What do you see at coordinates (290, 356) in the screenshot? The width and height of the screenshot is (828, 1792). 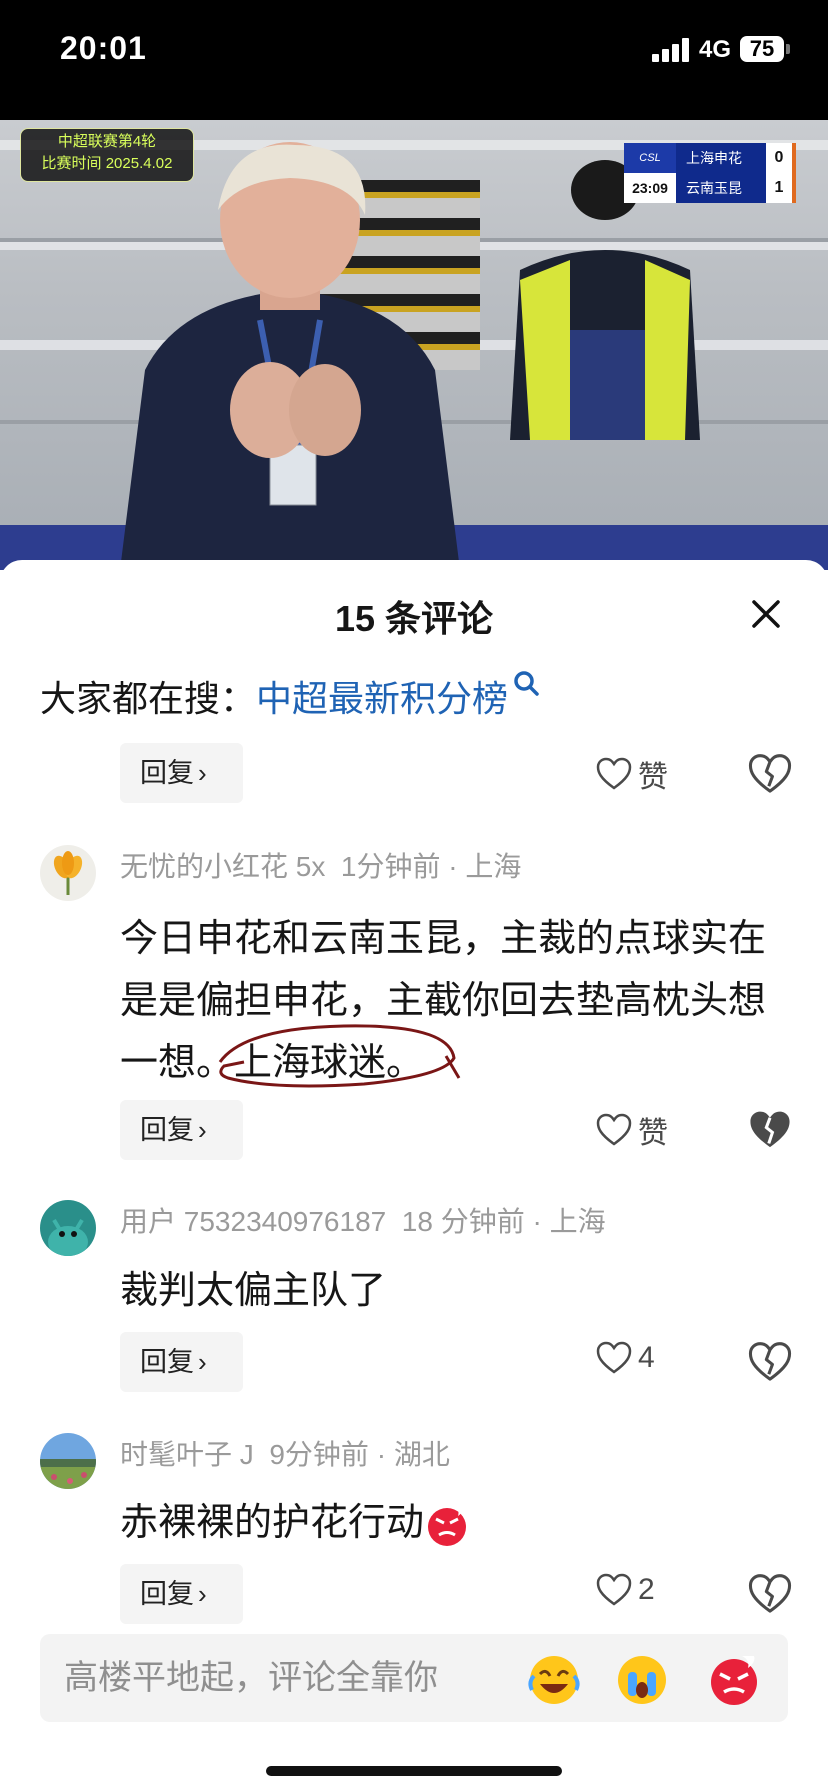 I see `coach-figure` at bounding box center [290, 356].